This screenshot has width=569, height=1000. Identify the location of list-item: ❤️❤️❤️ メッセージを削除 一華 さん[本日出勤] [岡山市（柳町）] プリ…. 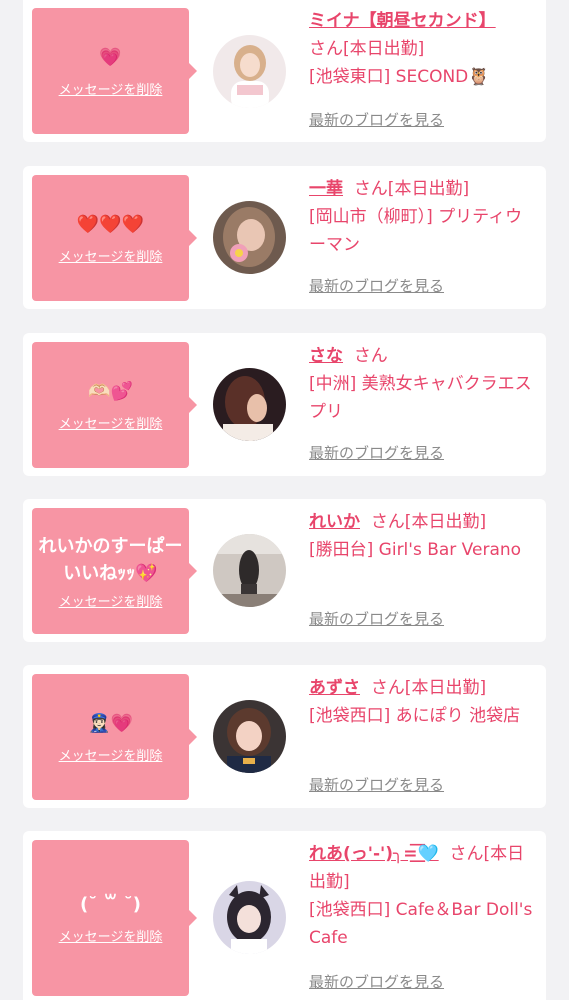
(284, 237).